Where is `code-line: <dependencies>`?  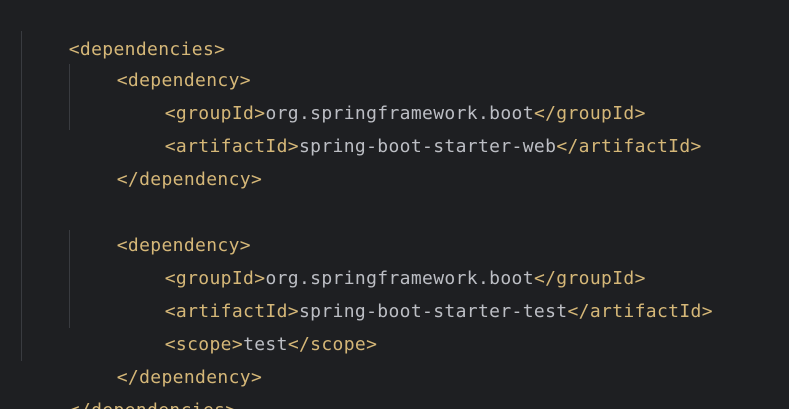 code-line: <dependencies> is located at coordinates (112, 30).